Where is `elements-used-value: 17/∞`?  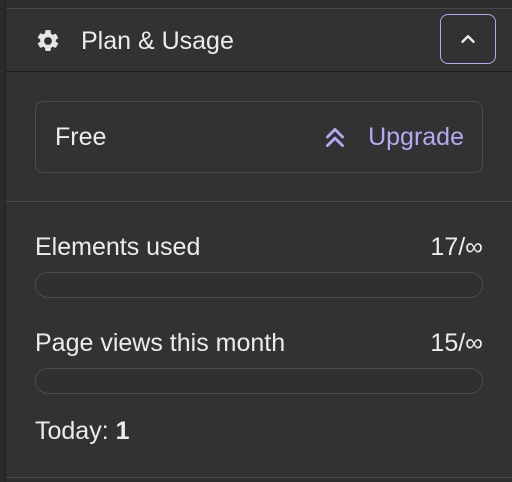 elements-used-value: 17/∞ is located at coordinates (456, 247).